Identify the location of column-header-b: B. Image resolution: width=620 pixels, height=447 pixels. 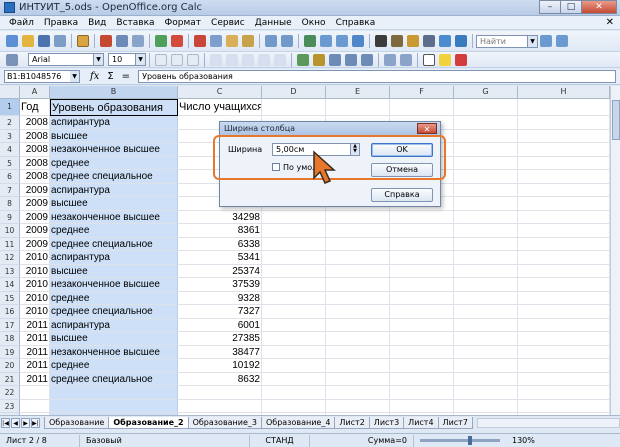
(114, 92).